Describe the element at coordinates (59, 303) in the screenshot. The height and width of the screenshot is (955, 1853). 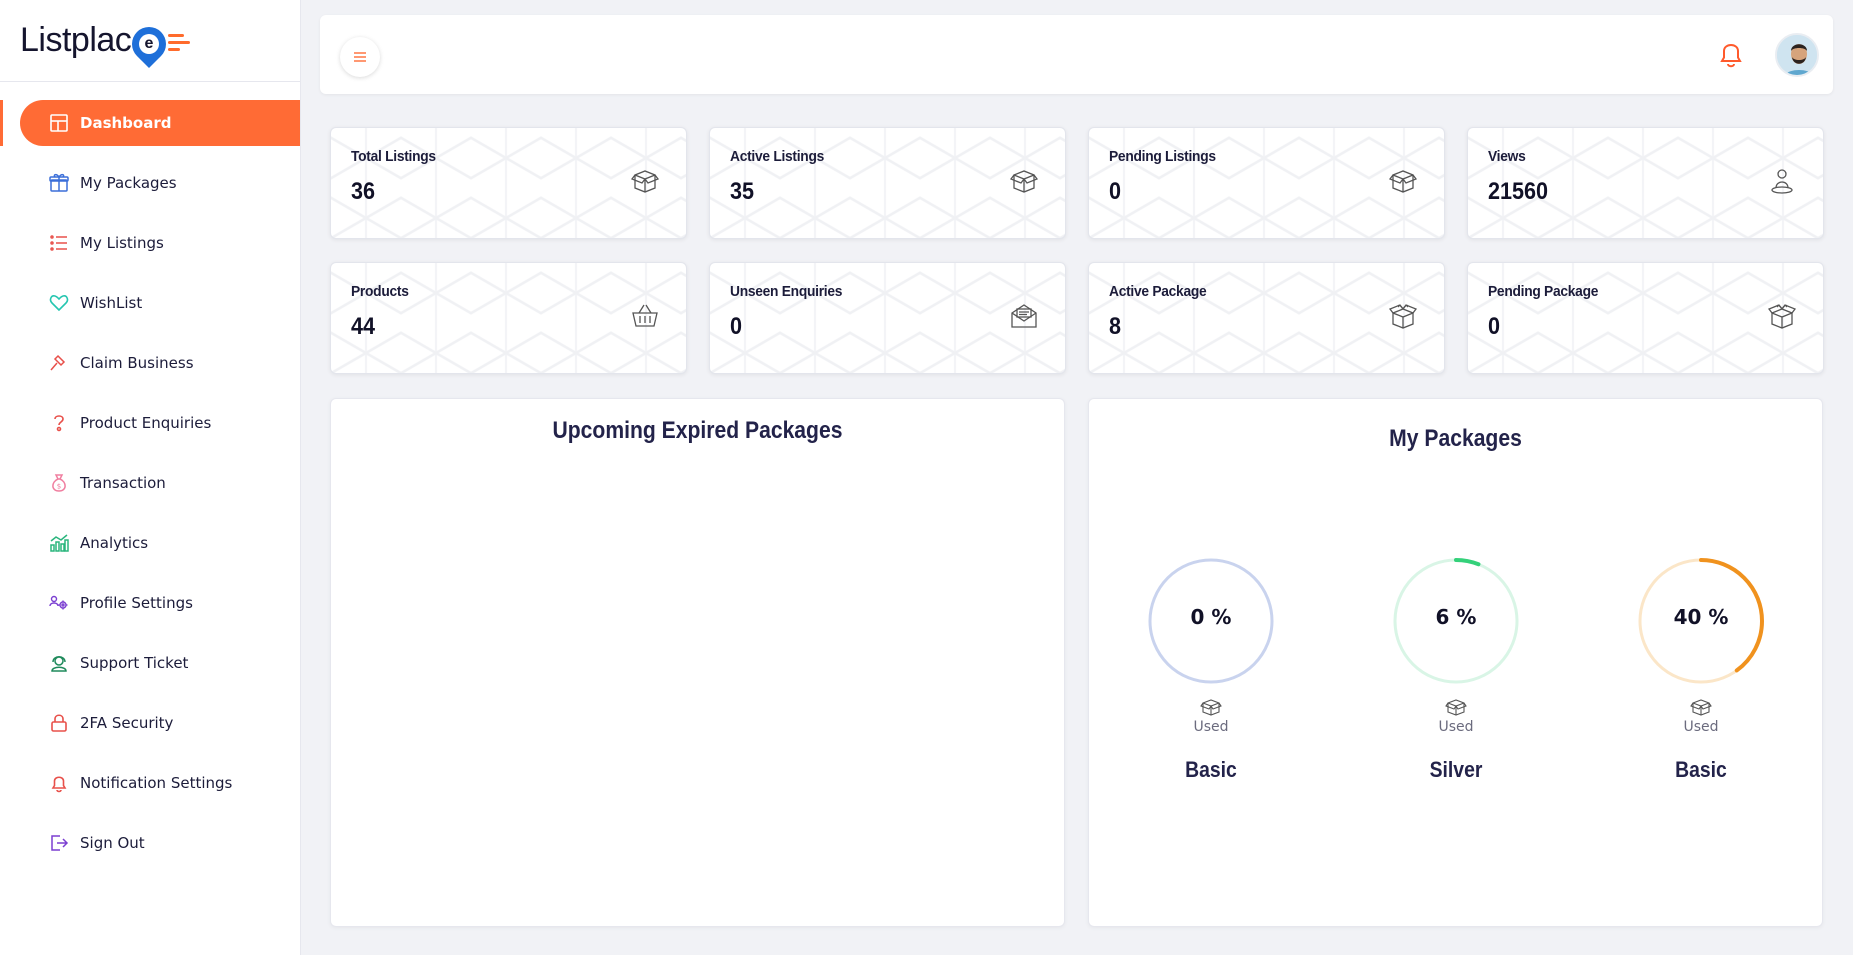
I see `heart-icon` at that location.